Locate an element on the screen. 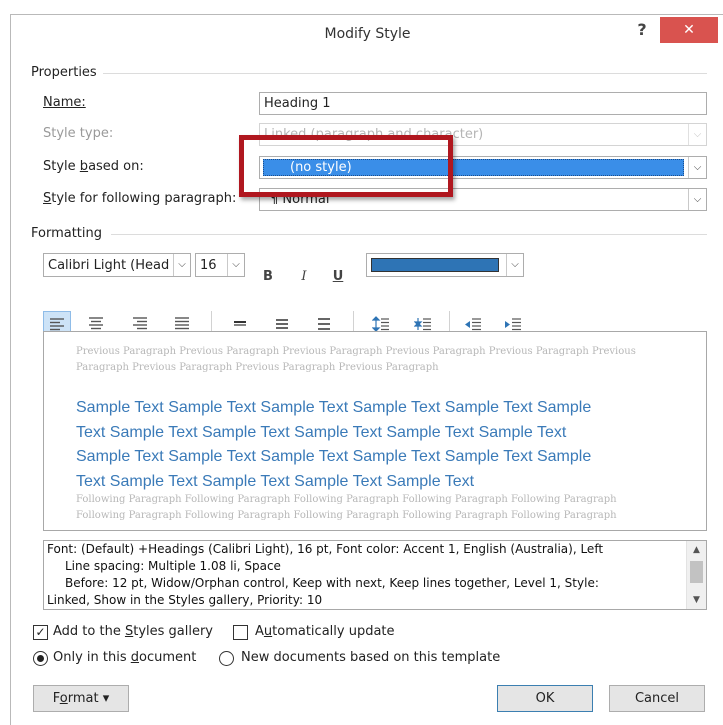 This screenshot has height=725, width=723. new-documents-radio is located at coordinates (226, 658).